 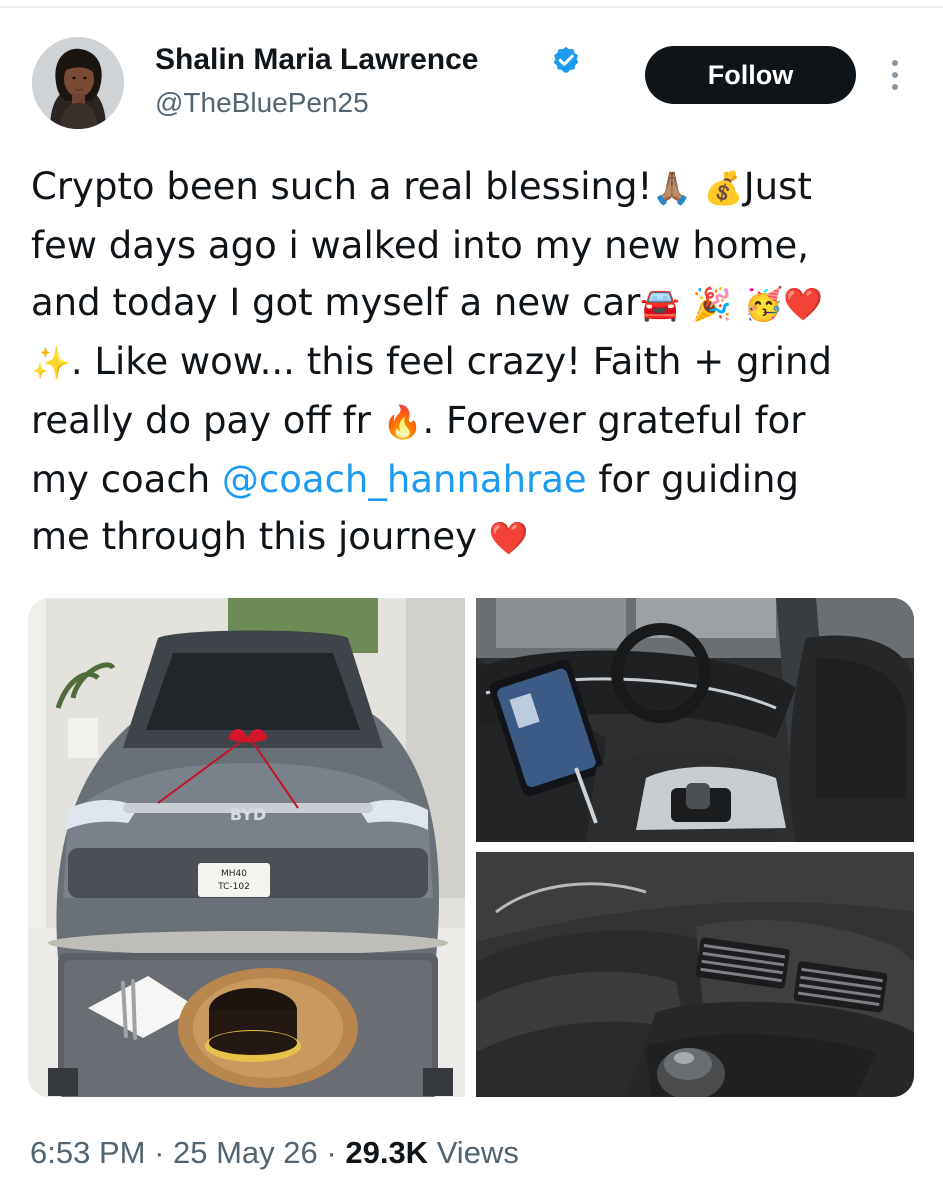 I want to click on tweet-text-segment: and today I got myself a new car, so click(x=336, y=302).